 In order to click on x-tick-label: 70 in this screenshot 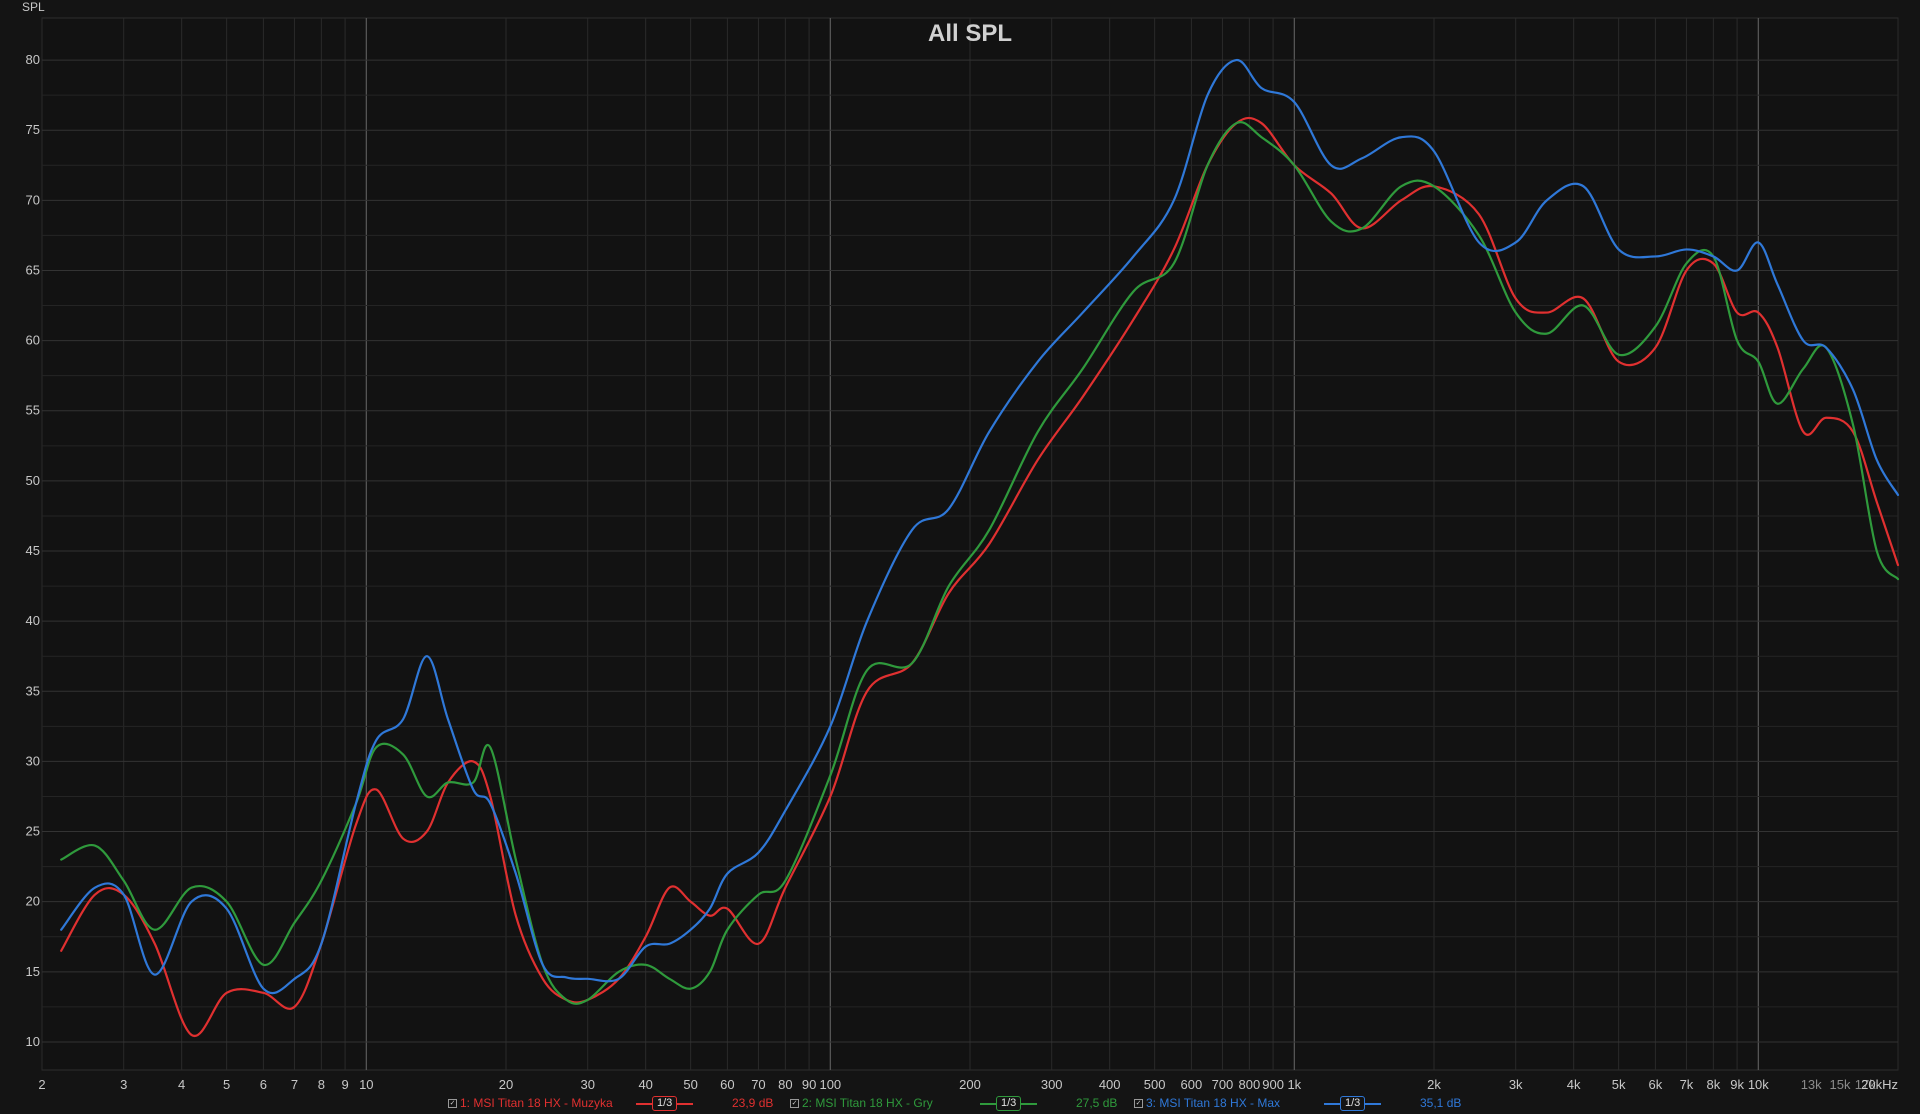, I will do `click(758, 1084)`.